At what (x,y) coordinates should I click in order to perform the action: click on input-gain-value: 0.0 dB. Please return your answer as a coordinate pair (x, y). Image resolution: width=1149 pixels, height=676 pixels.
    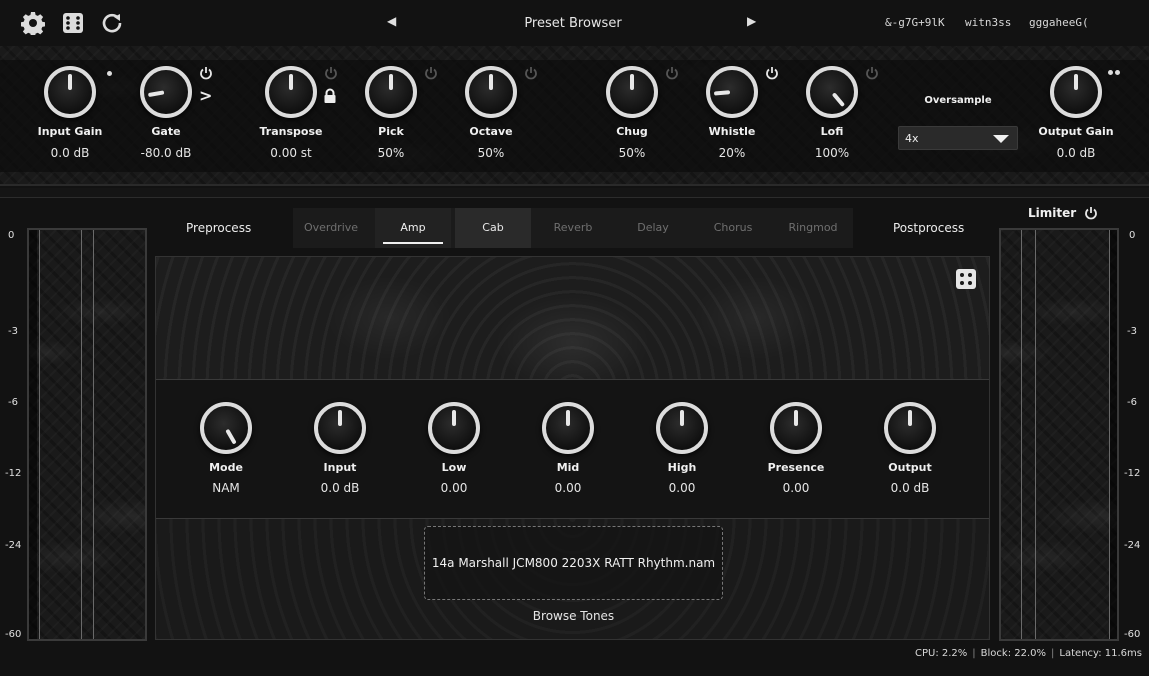
    Looking at the image, I should click on (70, 153).